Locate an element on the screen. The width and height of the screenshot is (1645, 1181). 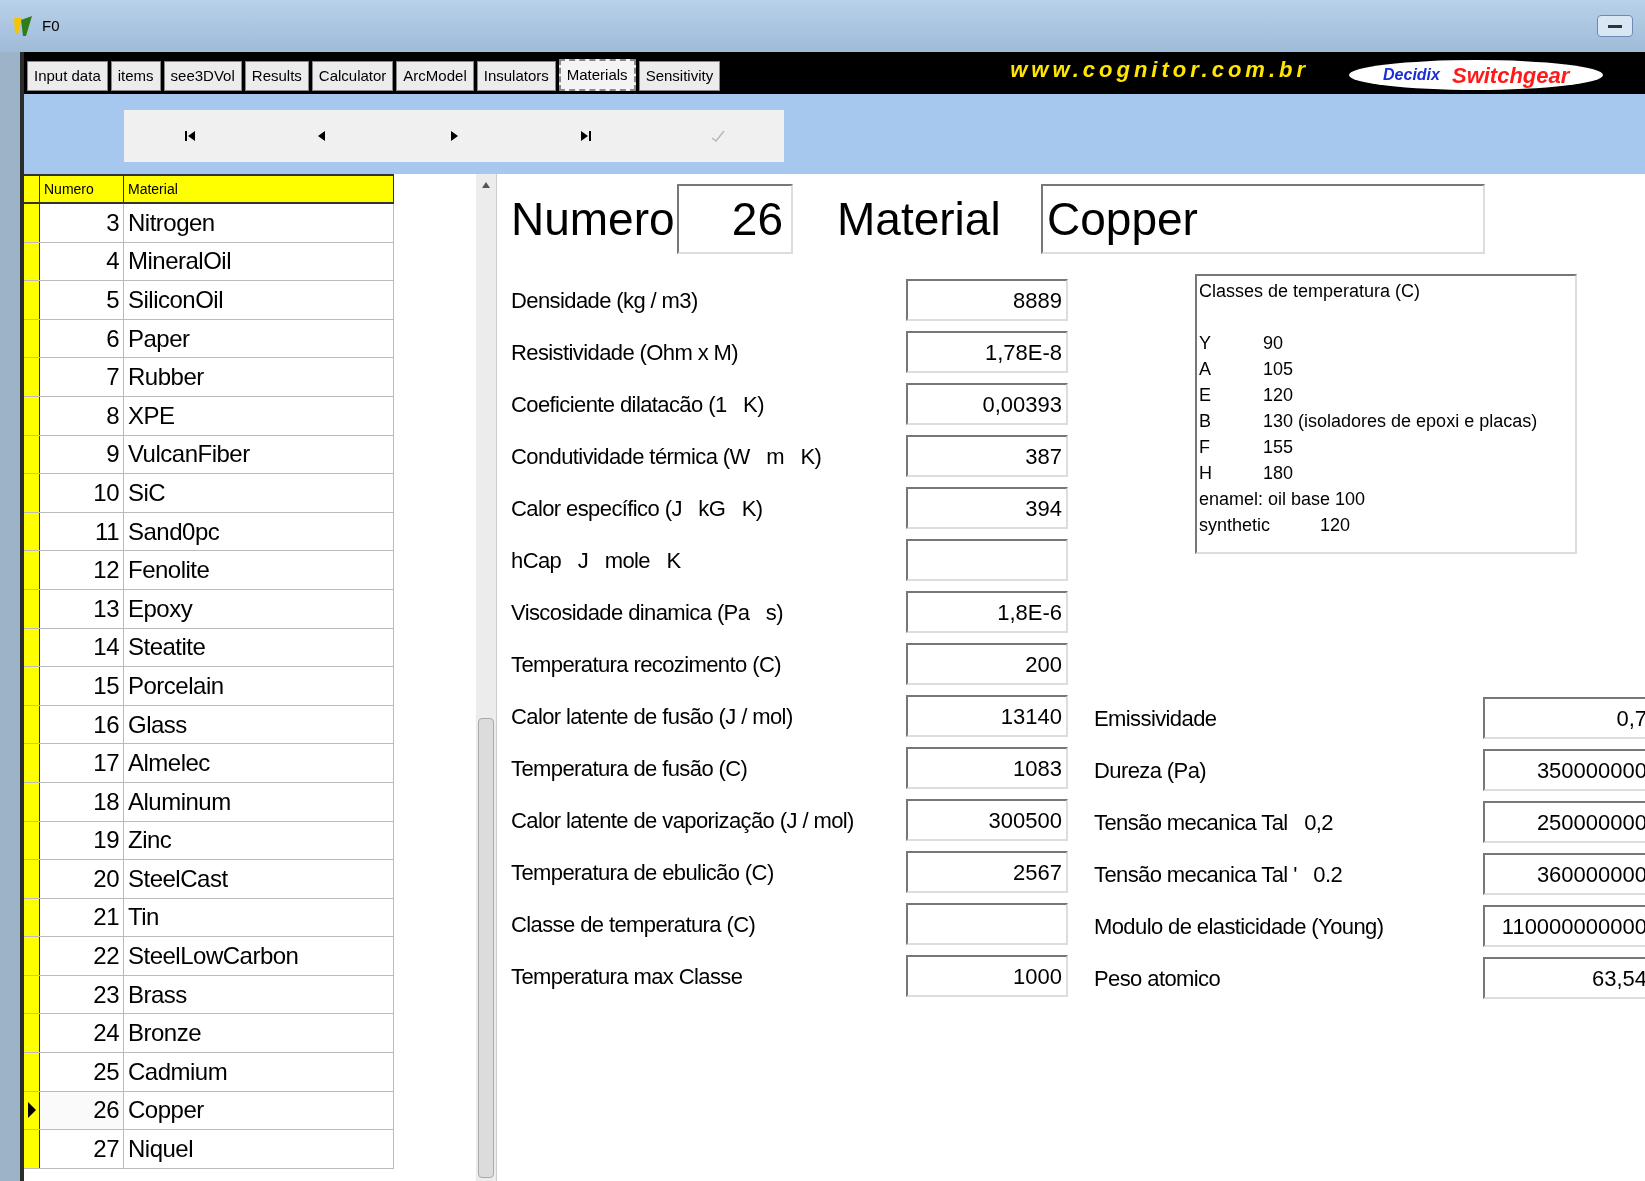
tab: see3DVol is located at coordinates (202, 76).